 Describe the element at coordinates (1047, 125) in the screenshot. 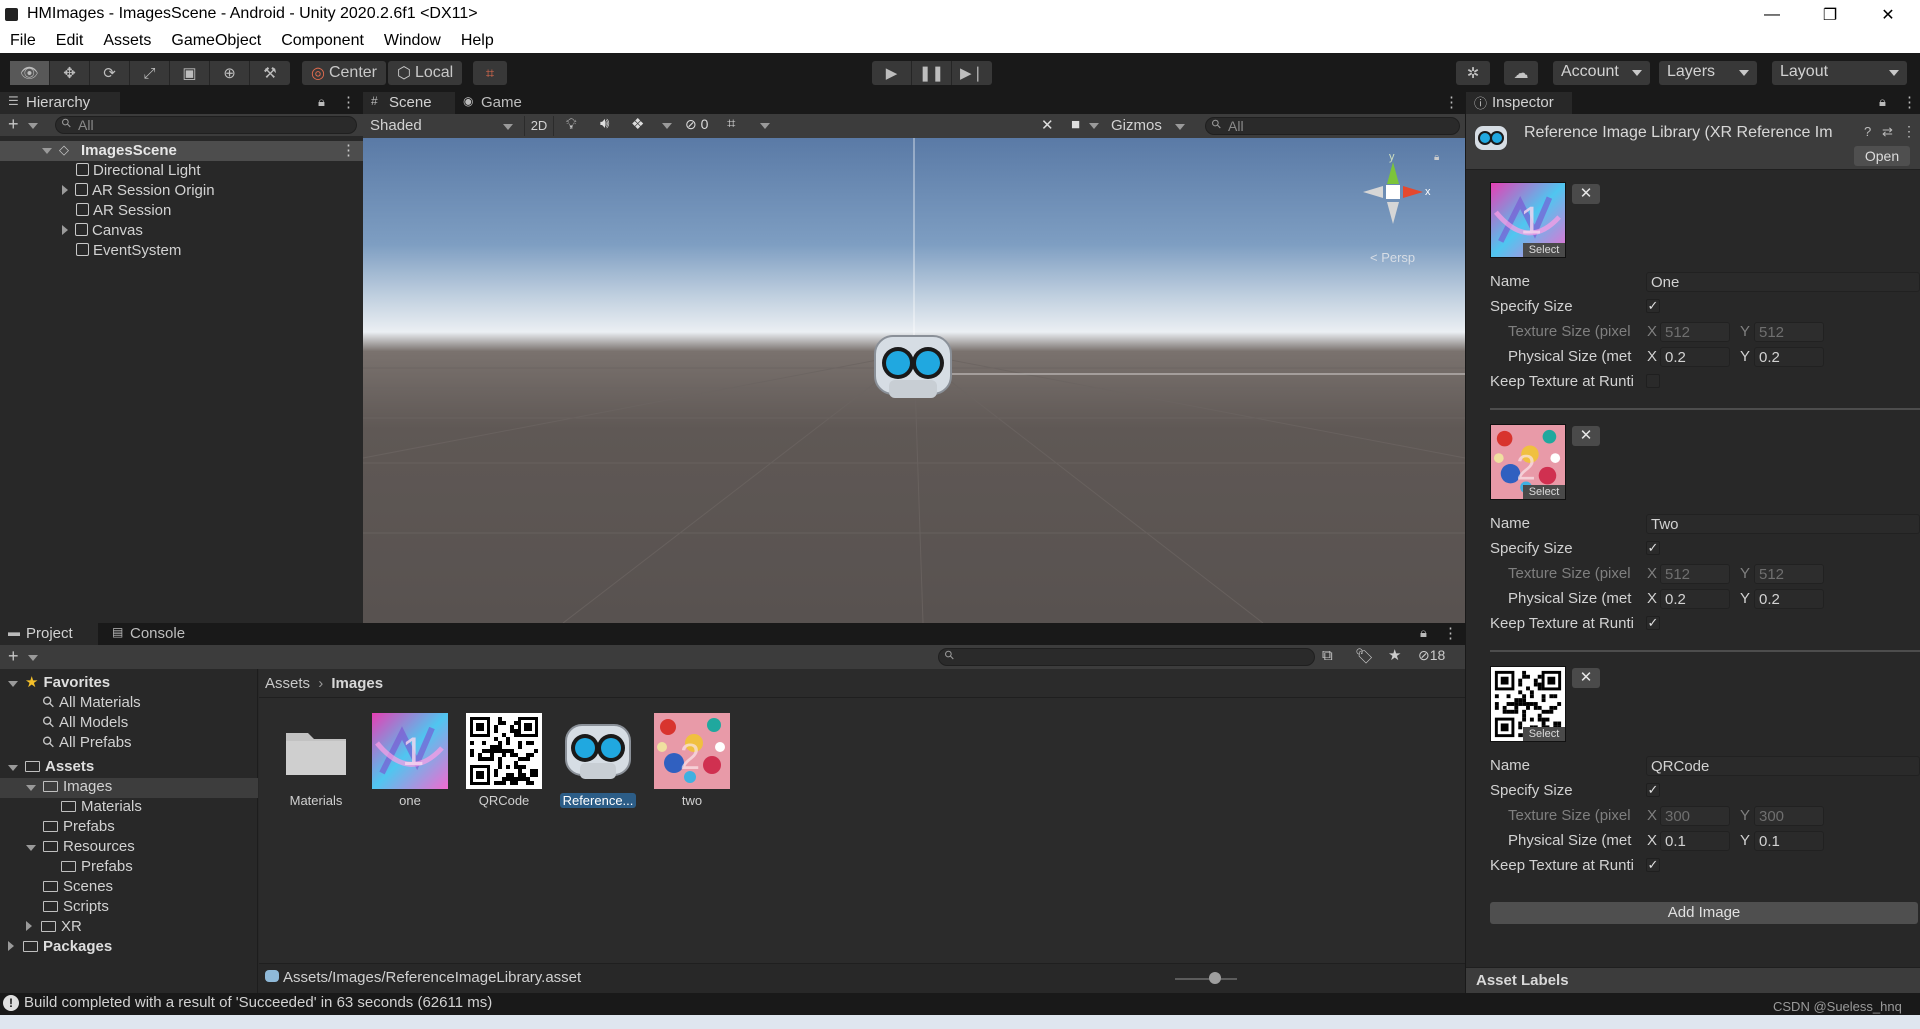

I see `tools-icon: ✕` at that location.